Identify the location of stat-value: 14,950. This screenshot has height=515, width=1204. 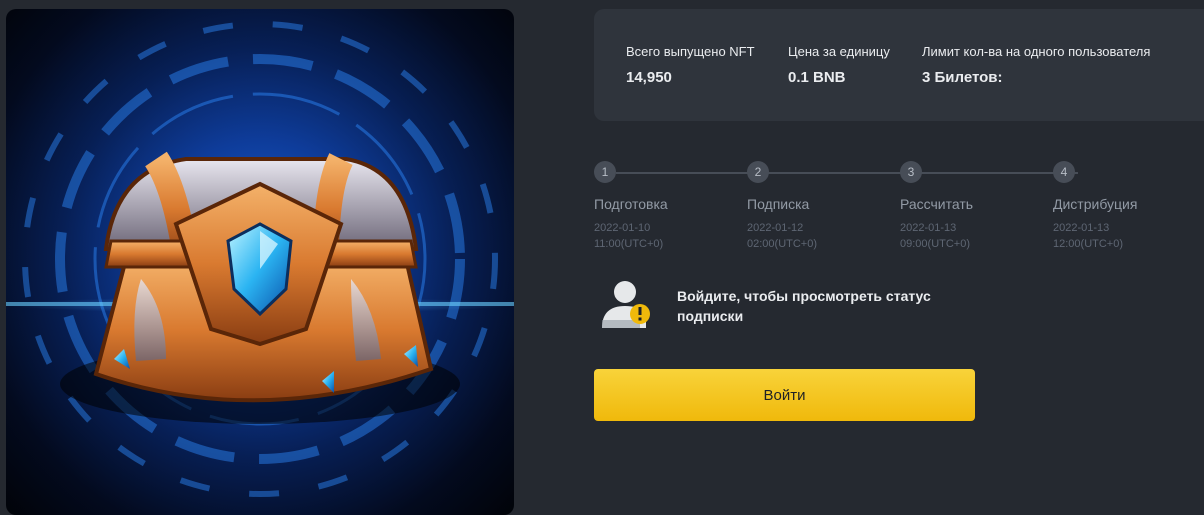
(649, 77).